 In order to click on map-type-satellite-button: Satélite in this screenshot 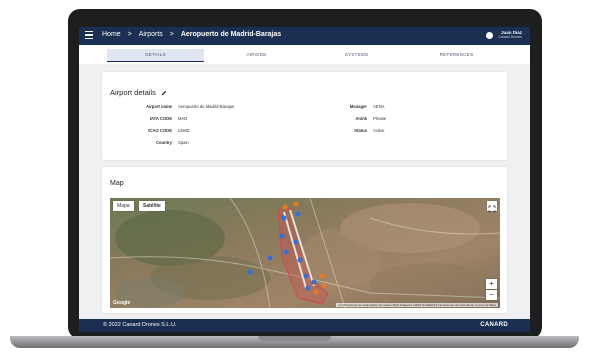, I will do `click(152, 206)`.